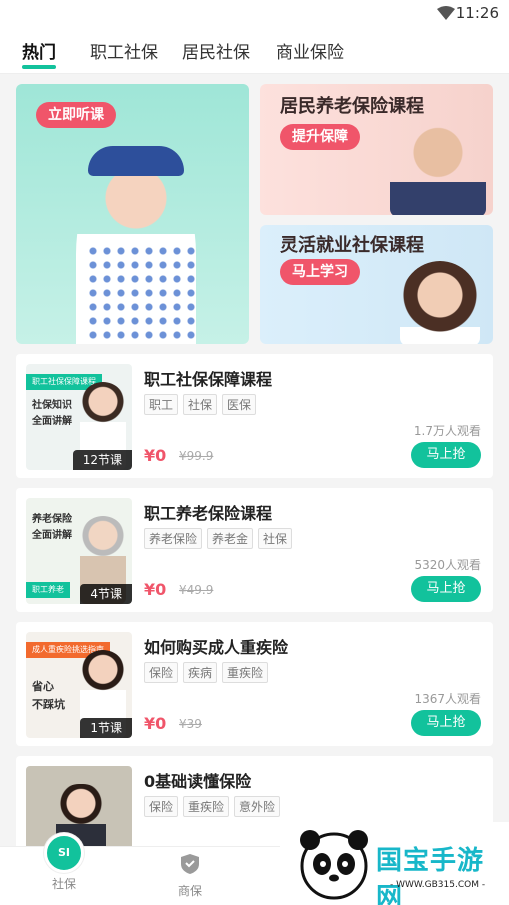 Image resolution: width=509 pixels, height=905 pixels. I want to click on course-tags: 保险 疾病 重疾险, so click(206, 672).